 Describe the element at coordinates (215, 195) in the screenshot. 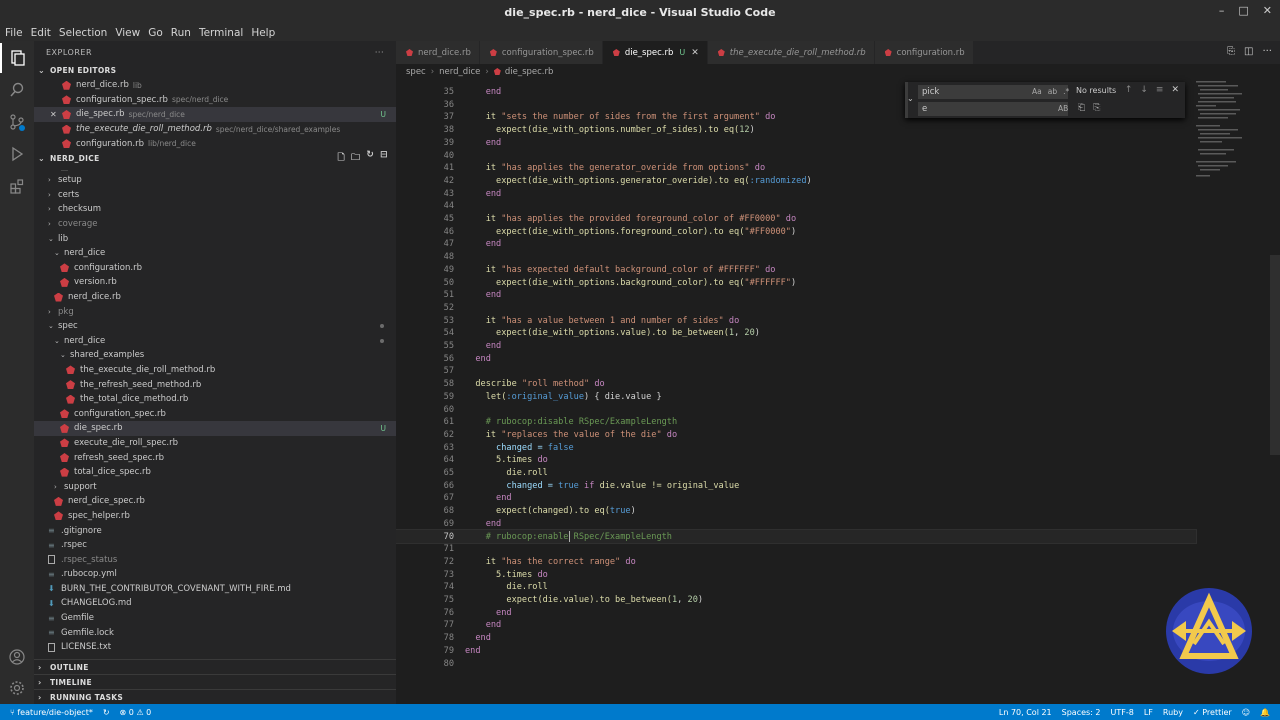

I see `tree-item: › certs` at that location.